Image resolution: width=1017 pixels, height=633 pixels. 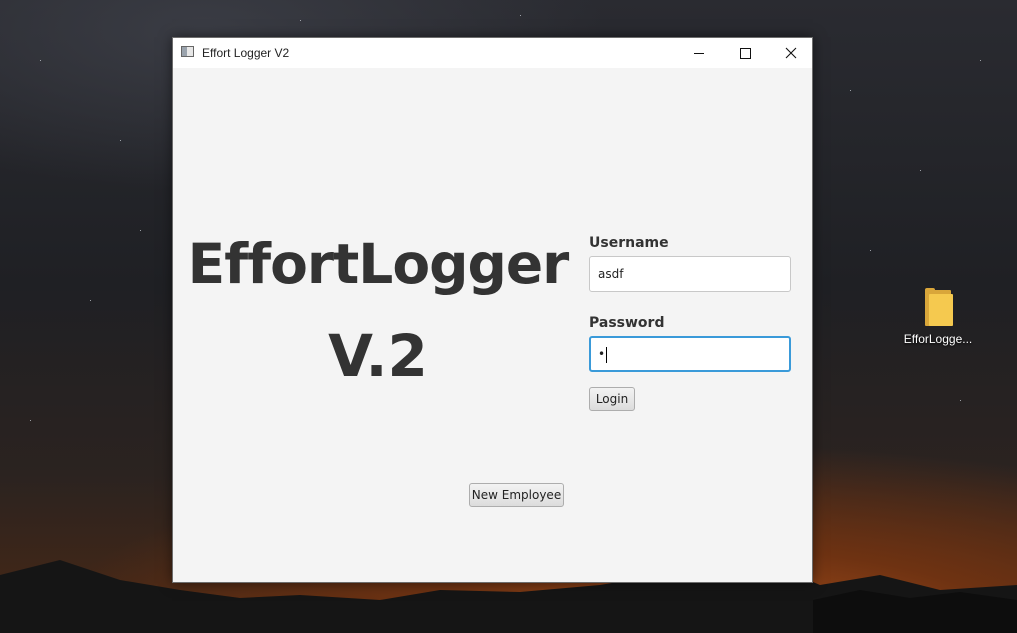 I want to click on title-bar: Effort Logger V2, so click(x=492, y=53).